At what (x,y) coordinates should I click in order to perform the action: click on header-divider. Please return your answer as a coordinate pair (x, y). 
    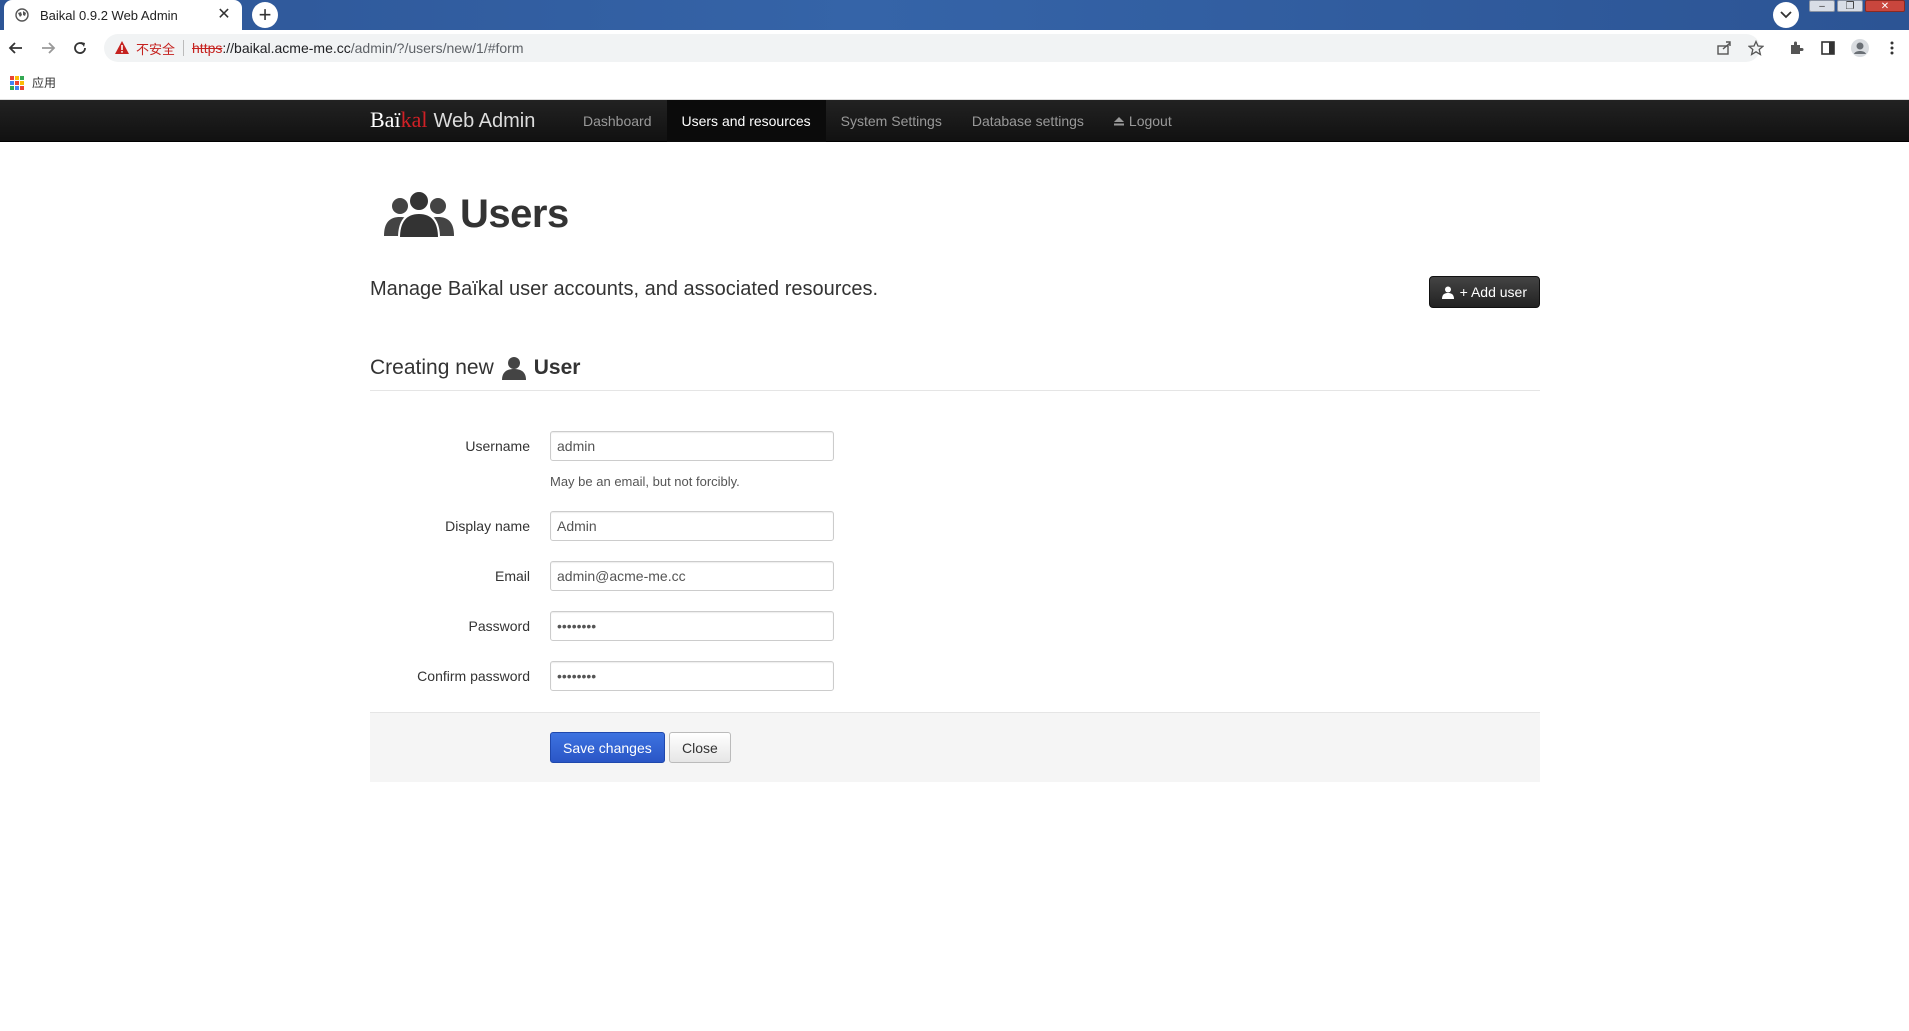
    Looking at the image, I should click on (955, 328).